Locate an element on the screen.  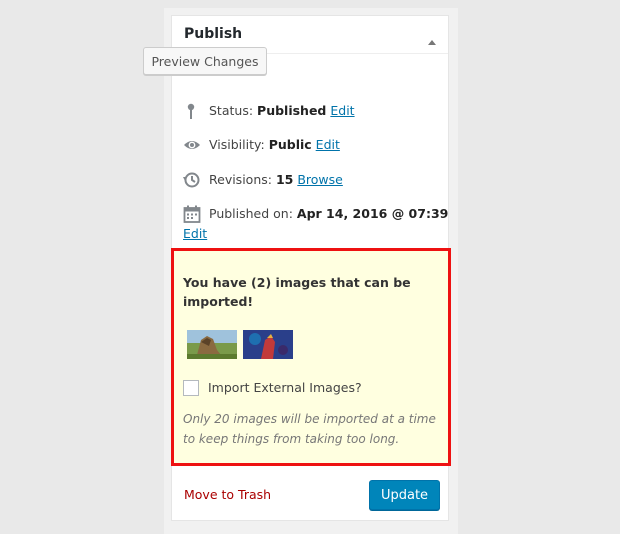
status-edit-link: Edit is located at coordinates (342, 110).